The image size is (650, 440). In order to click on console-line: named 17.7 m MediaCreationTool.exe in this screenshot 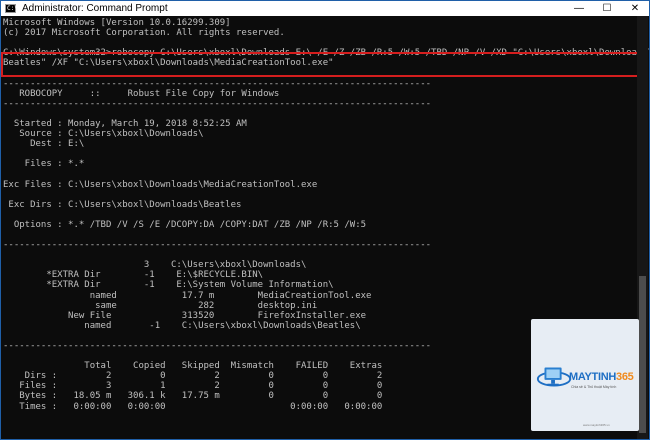, I will do `click(187, 295)`.